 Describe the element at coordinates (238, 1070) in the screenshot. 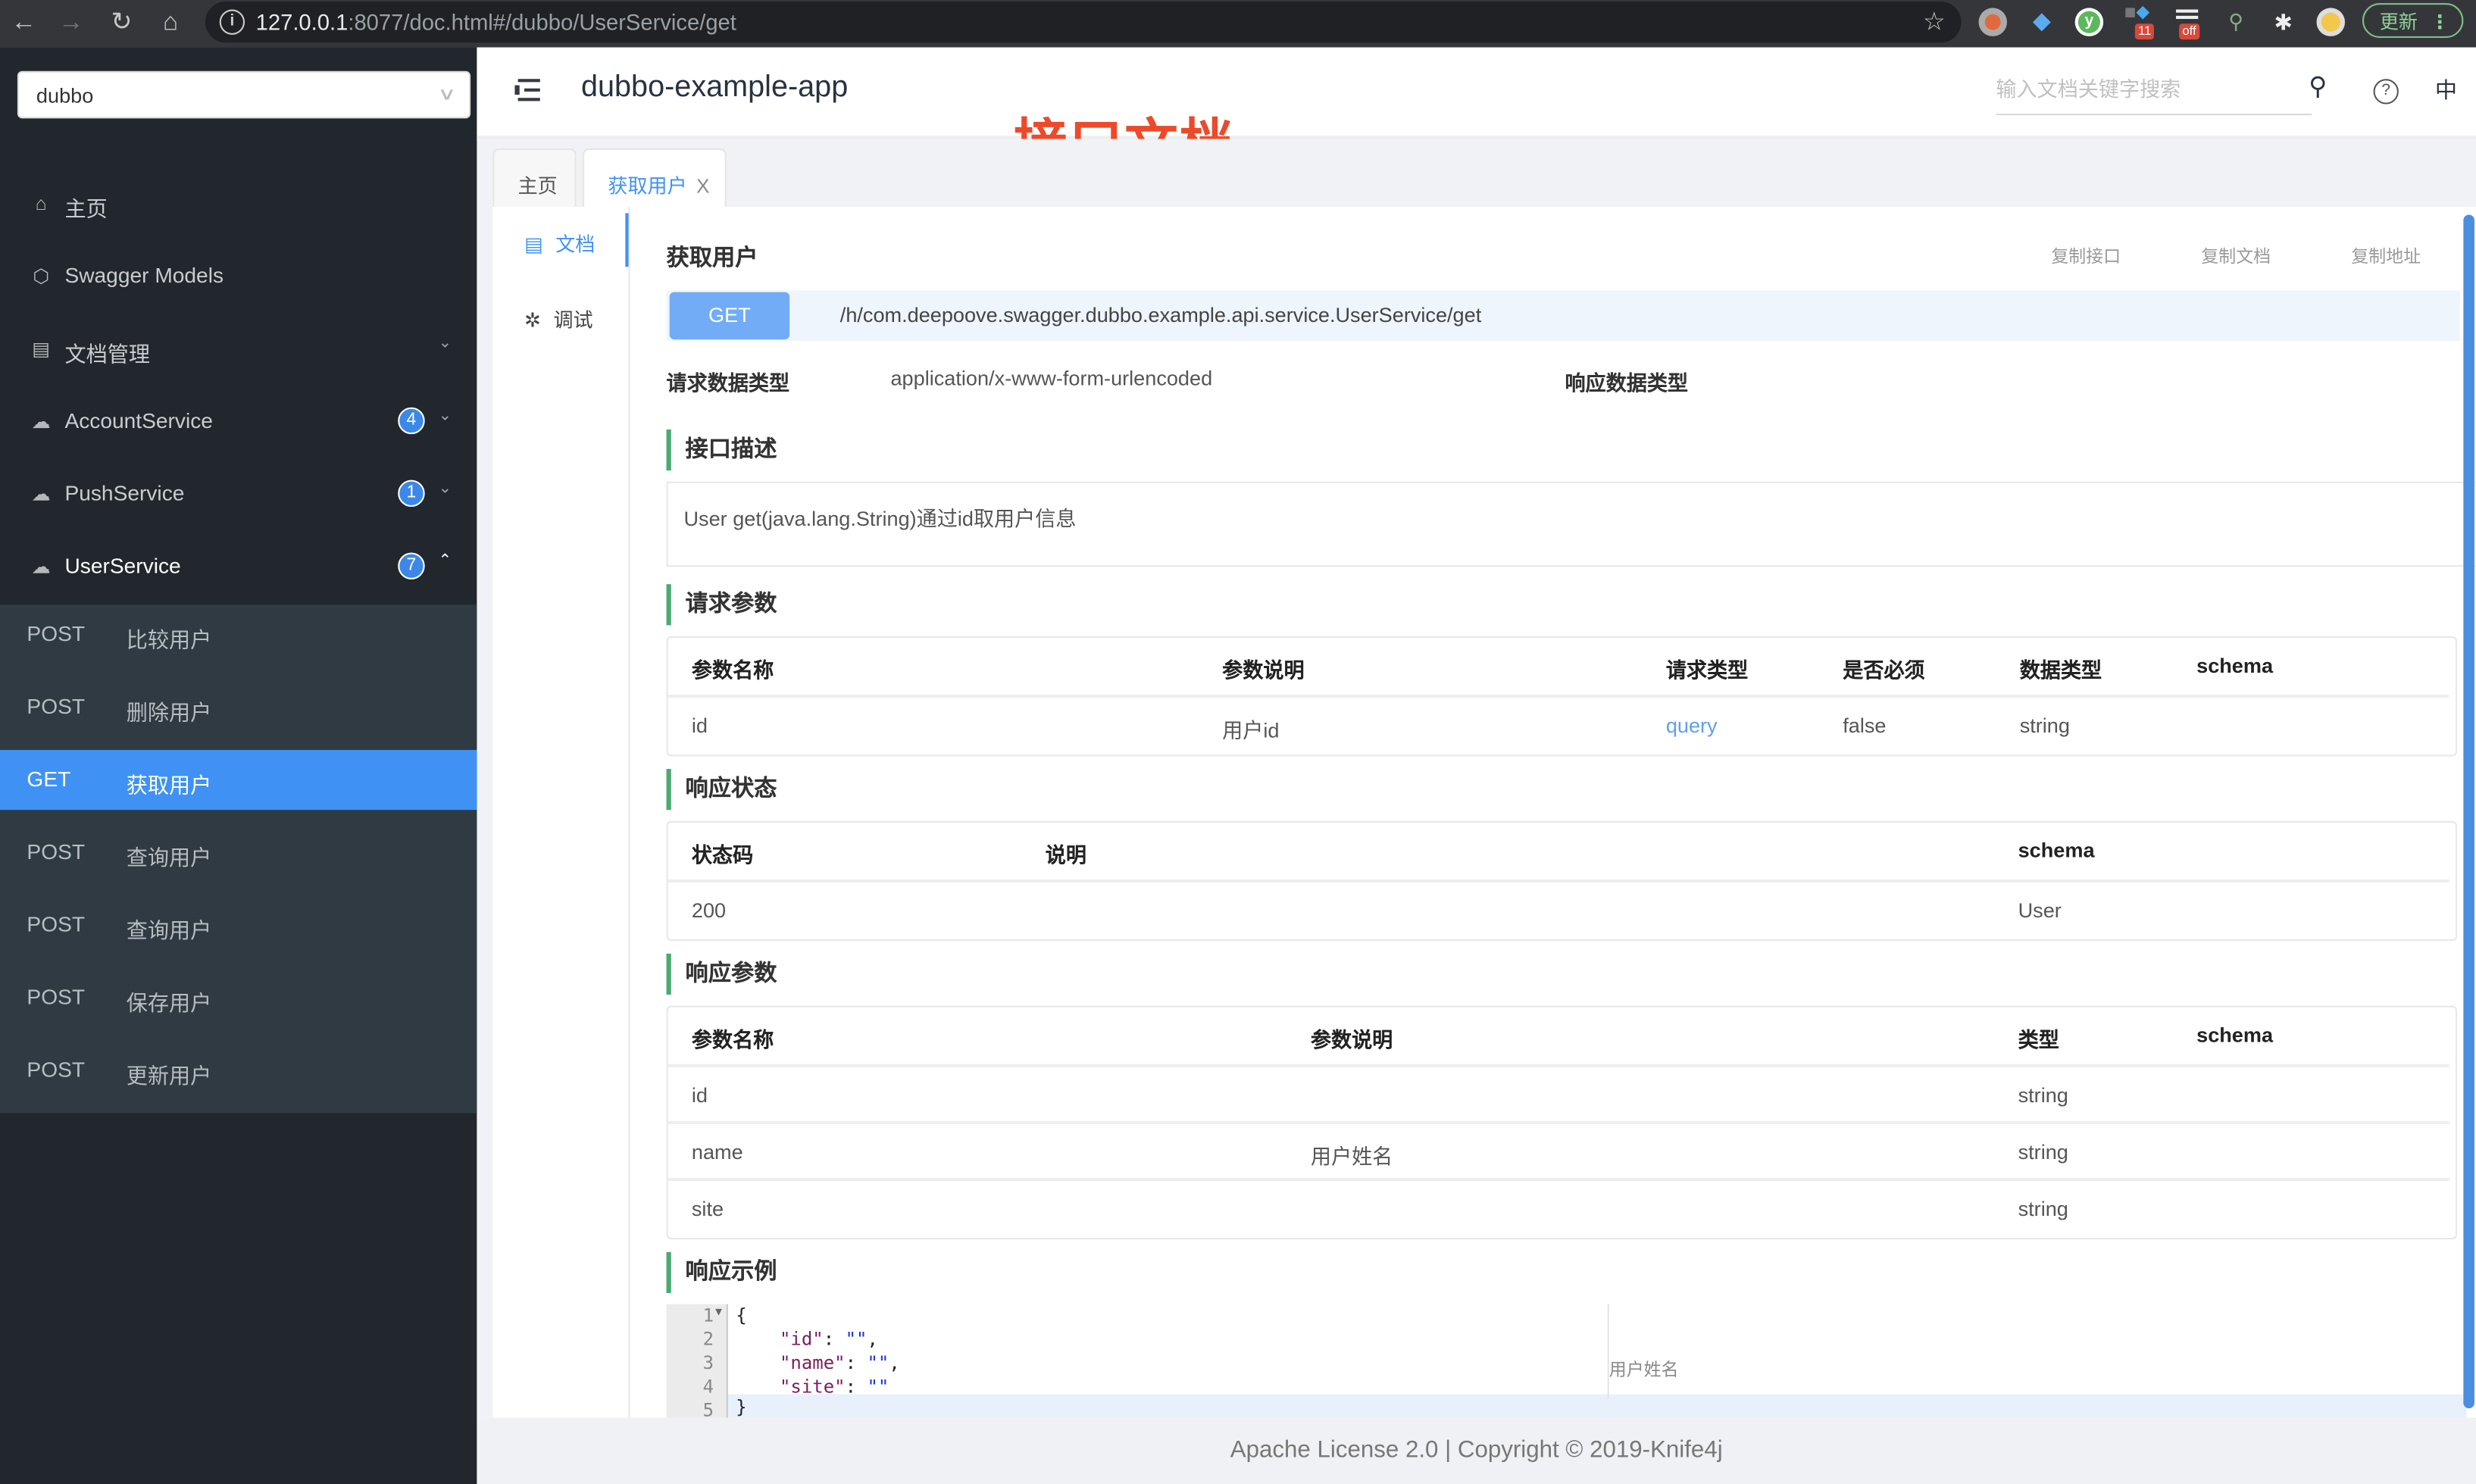

I see `operation-item: POST 更新用户` at that location.